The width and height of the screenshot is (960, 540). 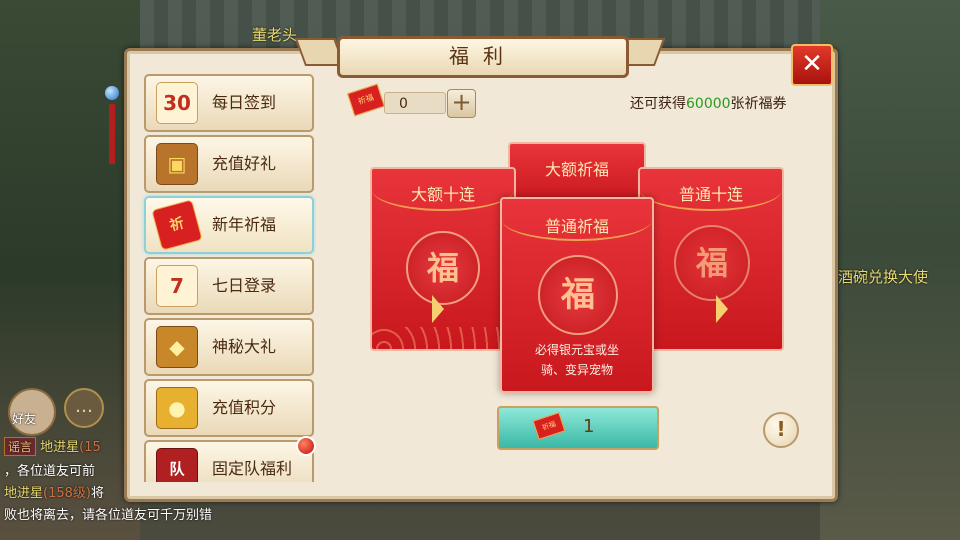 What do you see at coordinates (177, 408) in the screenshot?
I see `gold-ingots-icon: ●` at bounding box center [177, 408].